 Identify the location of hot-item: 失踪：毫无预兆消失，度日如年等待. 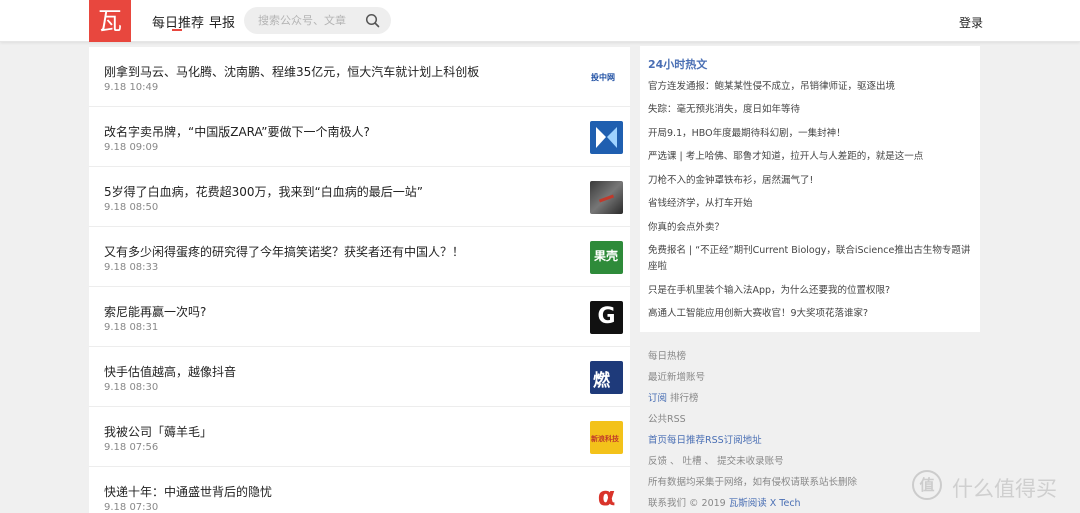
(811, 110).